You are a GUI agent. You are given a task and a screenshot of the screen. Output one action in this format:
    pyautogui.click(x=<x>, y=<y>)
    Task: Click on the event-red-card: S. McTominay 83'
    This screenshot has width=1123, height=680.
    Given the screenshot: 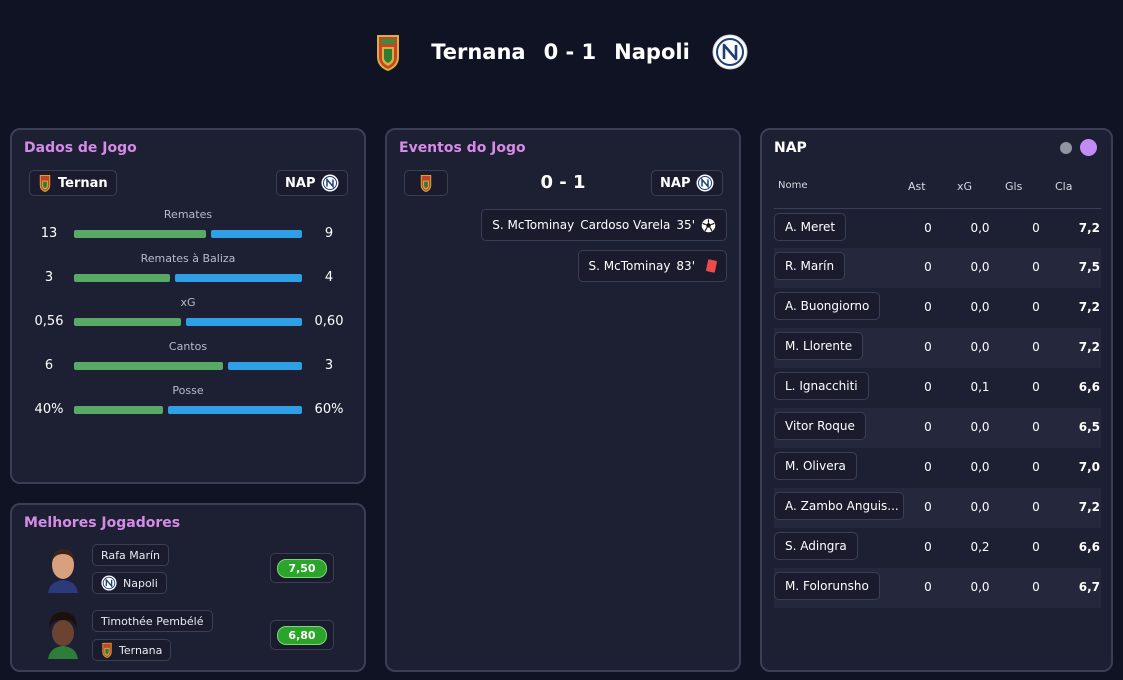 What is the action you would take?
    pyautogui.click(x=652, y=266)
    